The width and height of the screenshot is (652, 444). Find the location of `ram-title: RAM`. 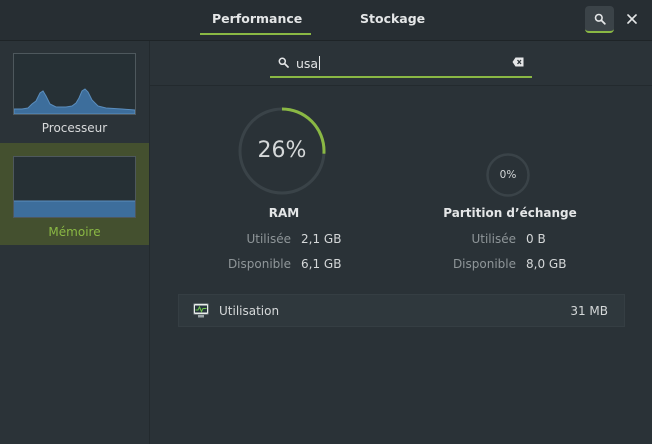

ram-title: RAM is located at coordinates (284, 213).